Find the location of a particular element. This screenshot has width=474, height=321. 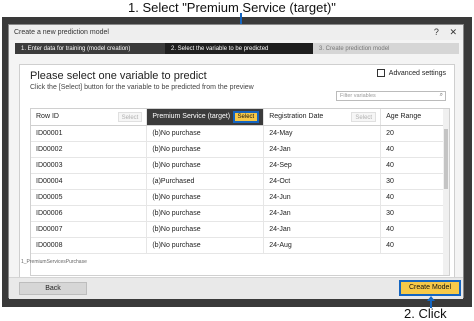

dialog-title: Create a new prediction model is located at coordinates (236, 32).